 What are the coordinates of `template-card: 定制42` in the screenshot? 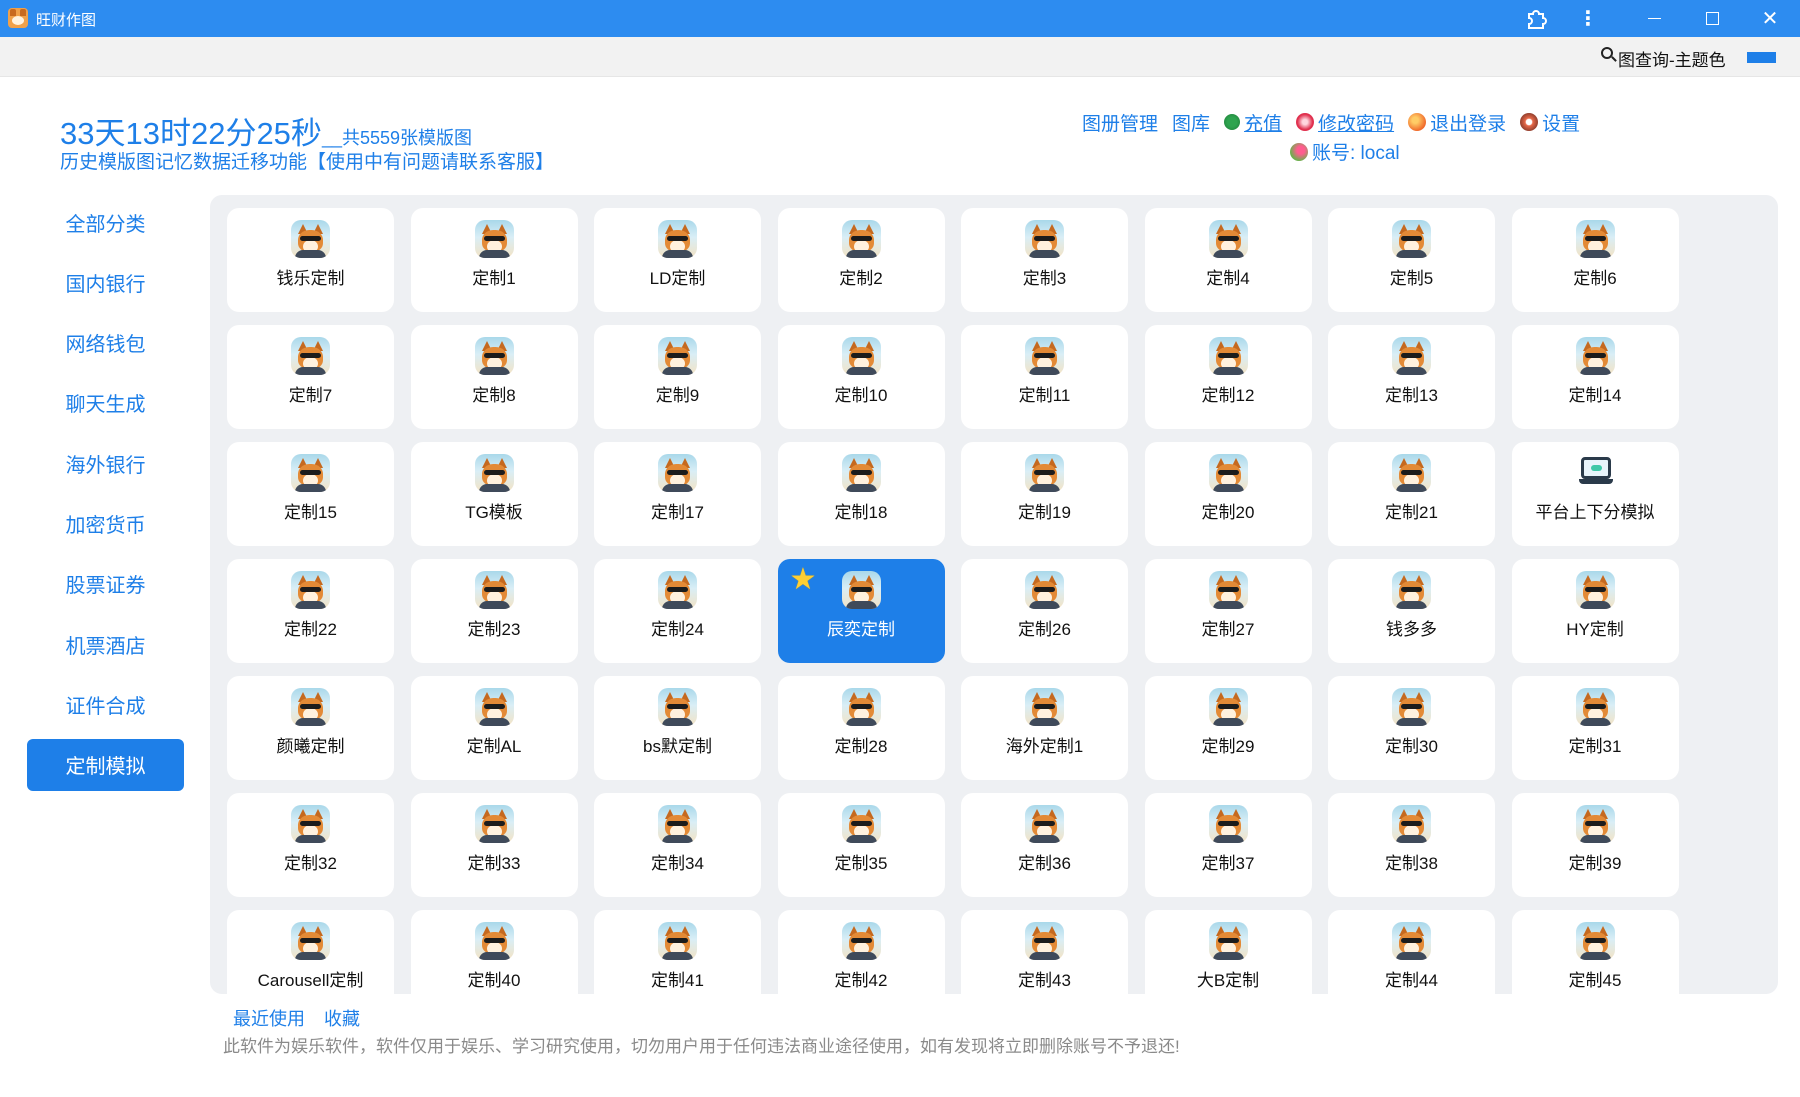 It's located at (861, 952).